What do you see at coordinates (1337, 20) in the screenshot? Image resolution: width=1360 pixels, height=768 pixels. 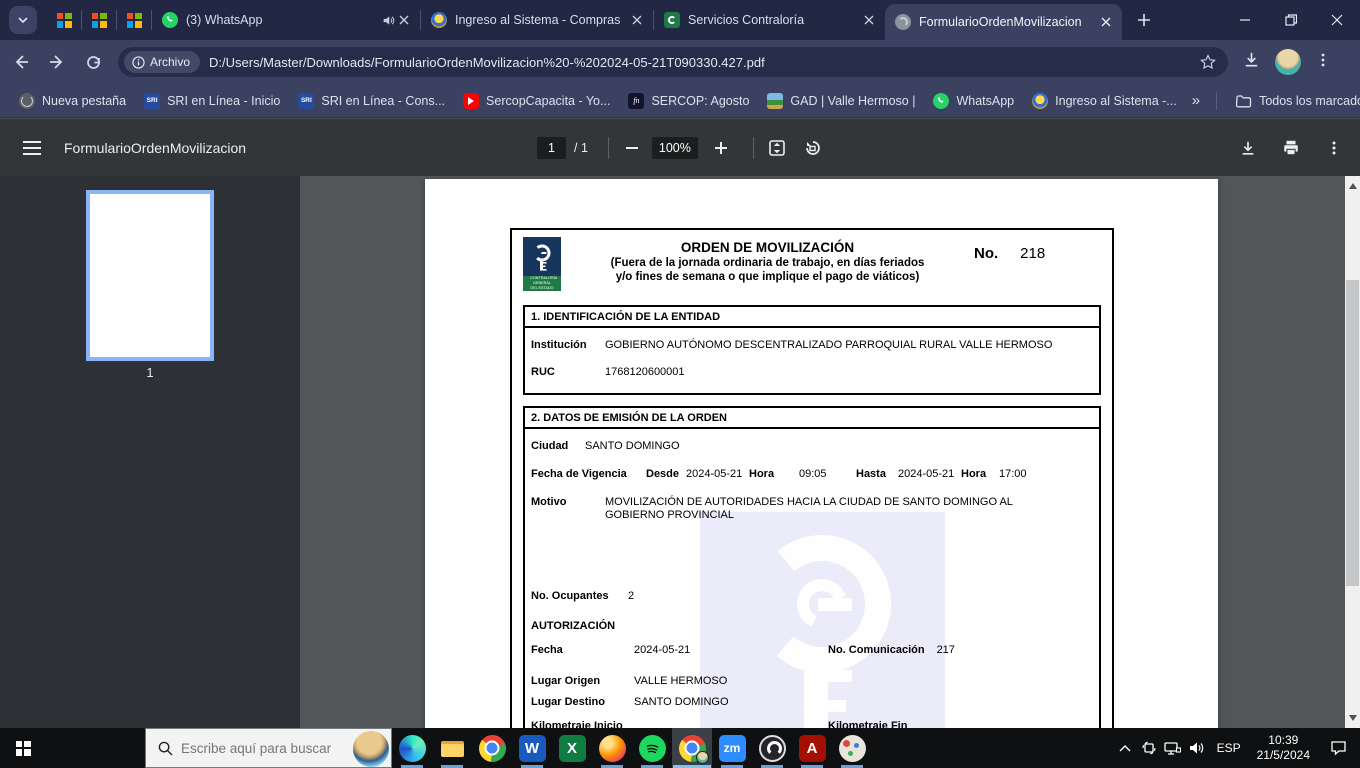 I see `window-close-button` at bounding box center [1337, 20].